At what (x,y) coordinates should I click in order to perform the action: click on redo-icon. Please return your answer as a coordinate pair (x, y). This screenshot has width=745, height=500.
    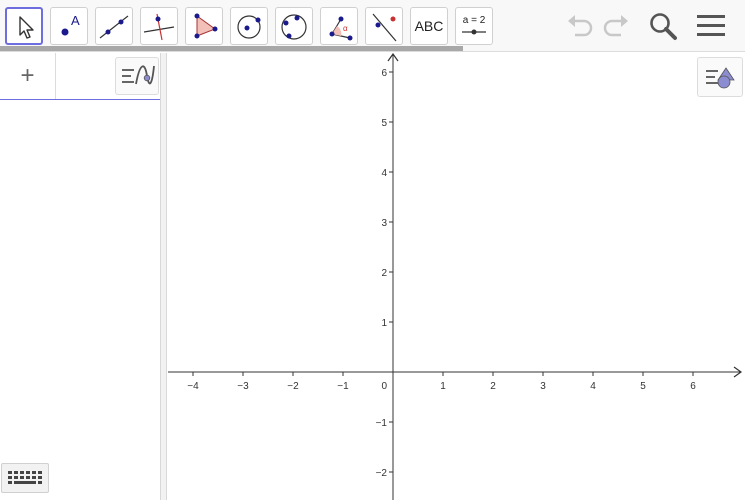
    Looking at the image, I should click on (616, 26).